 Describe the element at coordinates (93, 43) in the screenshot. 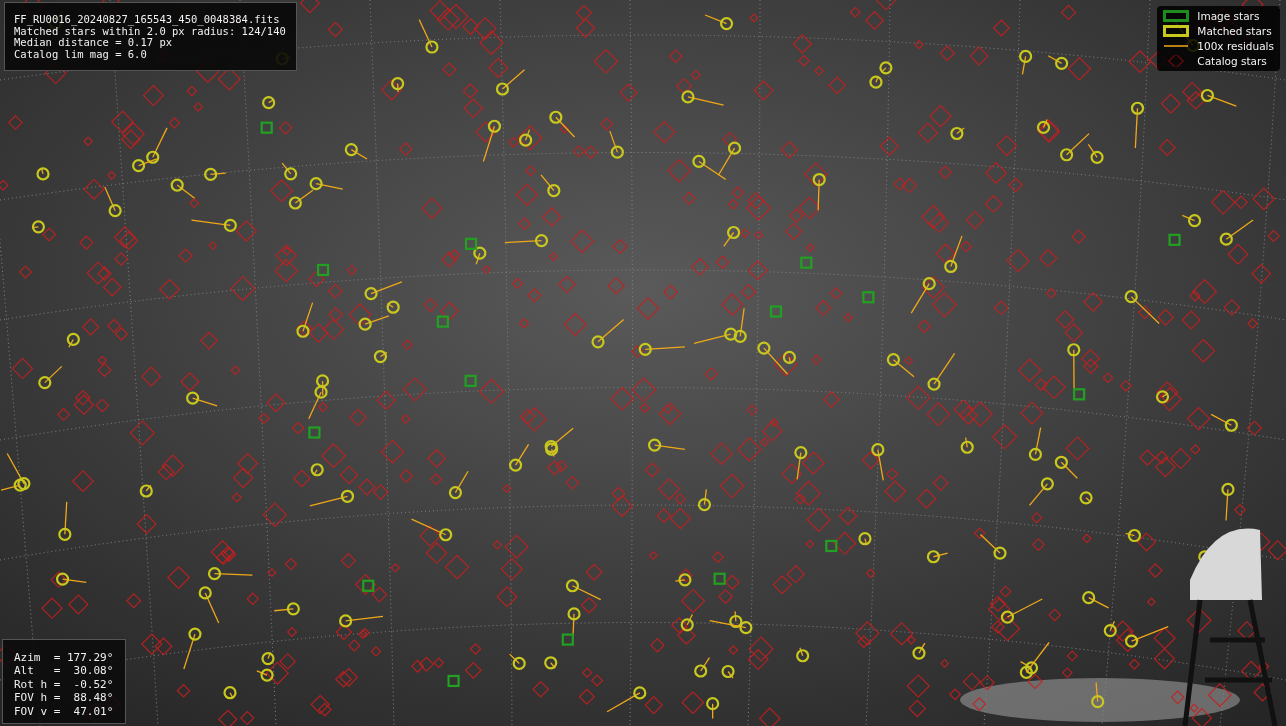

I see `info-text: Median distance = 0.17 px` at that location.